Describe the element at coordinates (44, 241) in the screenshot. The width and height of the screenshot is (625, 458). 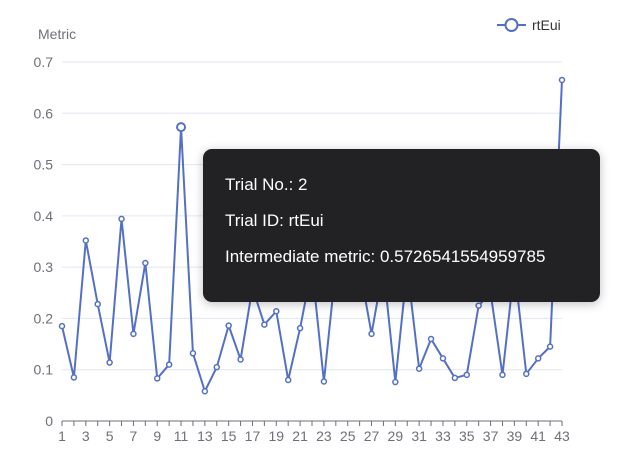
I see `y-tick-labels: 0 0.1 0.2 0.3 0.4 0.5 0.6 0.7` at that location.